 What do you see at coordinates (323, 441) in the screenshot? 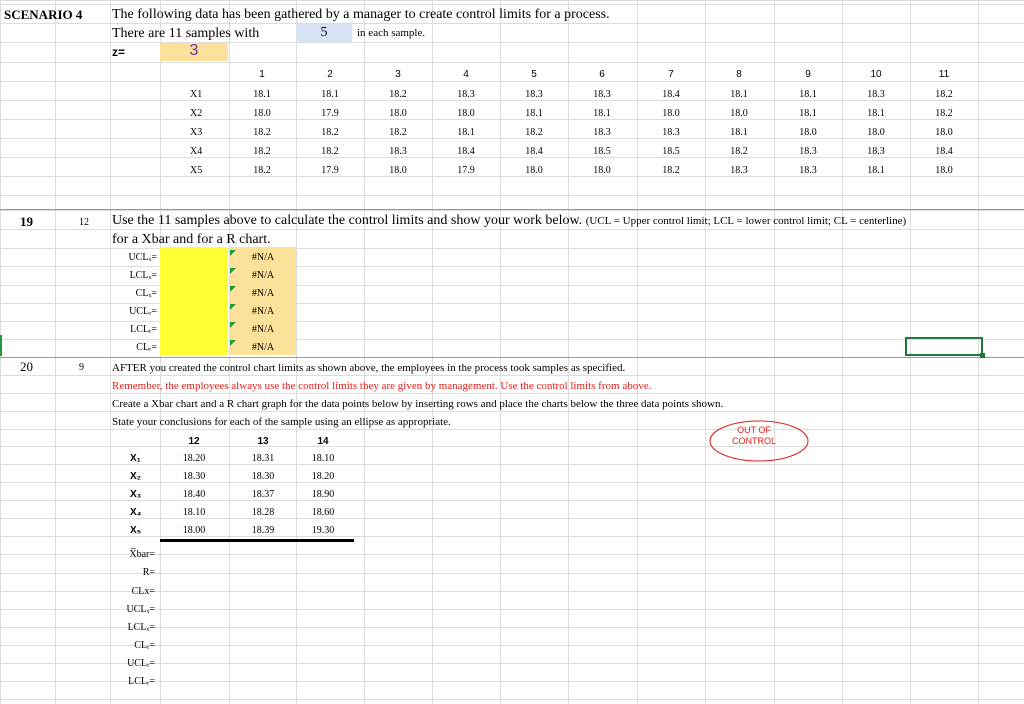
I see `column-header: 14` at bounding box center [323, 441].